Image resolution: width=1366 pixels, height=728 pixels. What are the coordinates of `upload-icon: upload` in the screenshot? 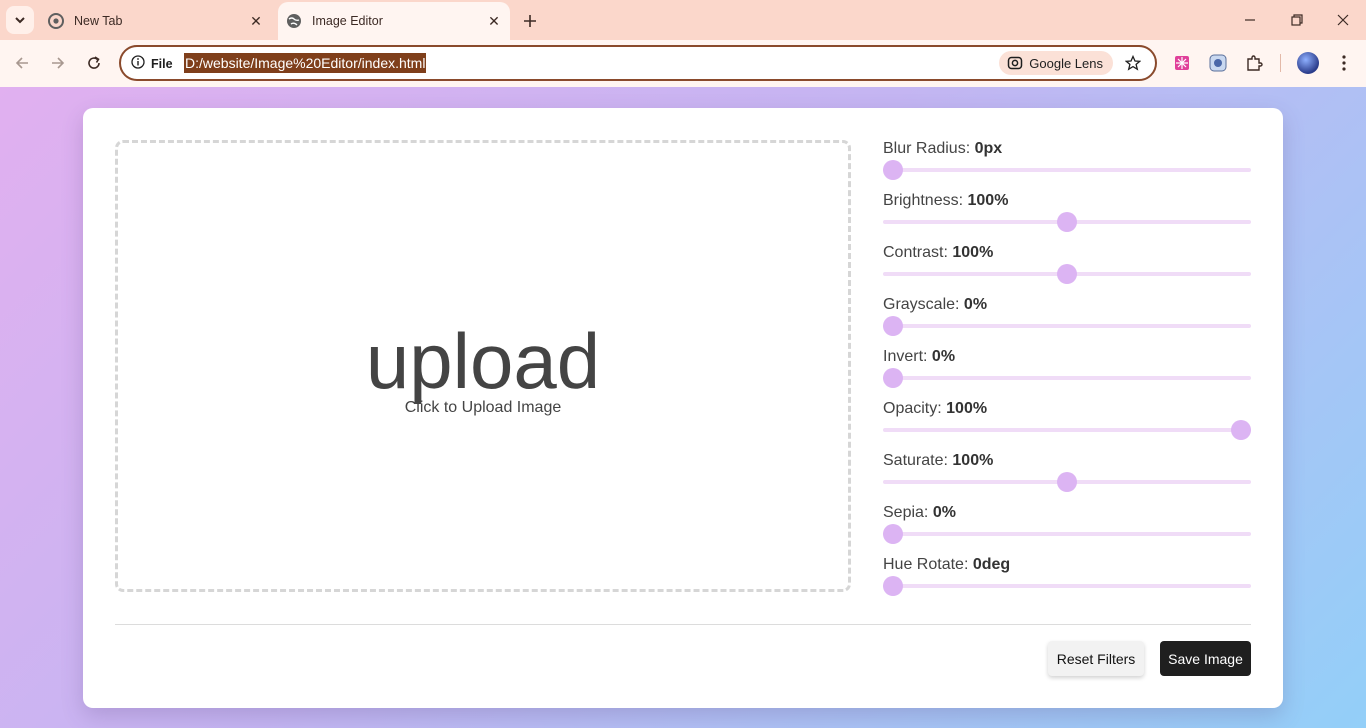 It's located at (483, 361).